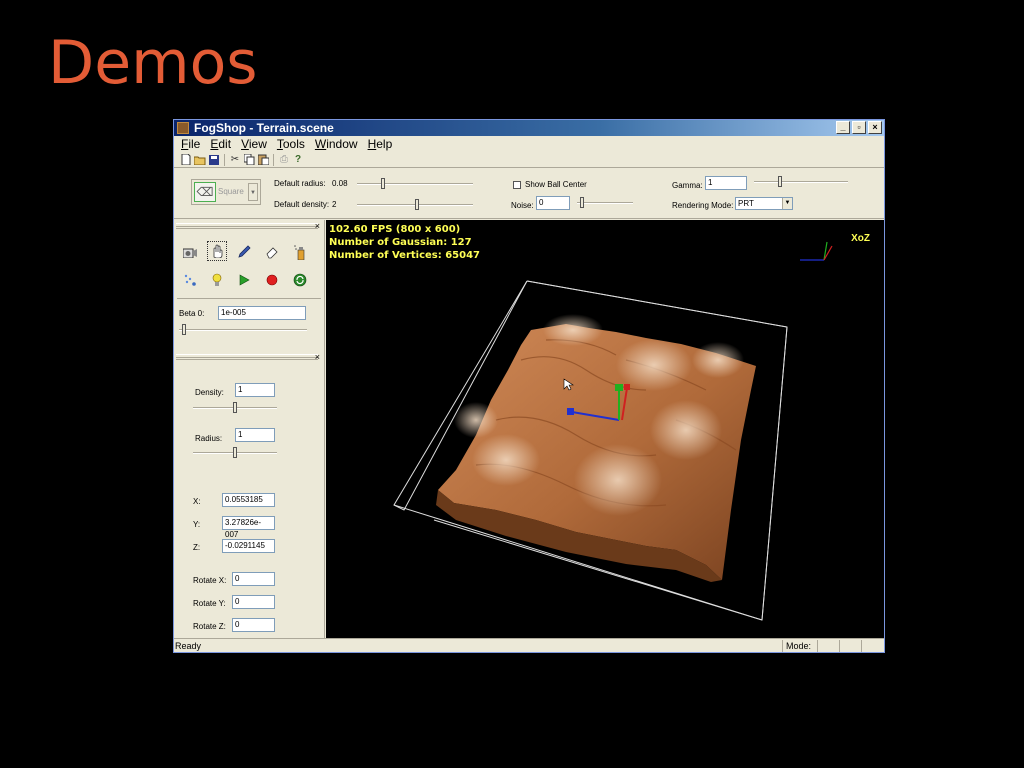  Describe the element at coordinates (687, 185) in the screenshot. I see `gamma-label: Gamma:` at that location.